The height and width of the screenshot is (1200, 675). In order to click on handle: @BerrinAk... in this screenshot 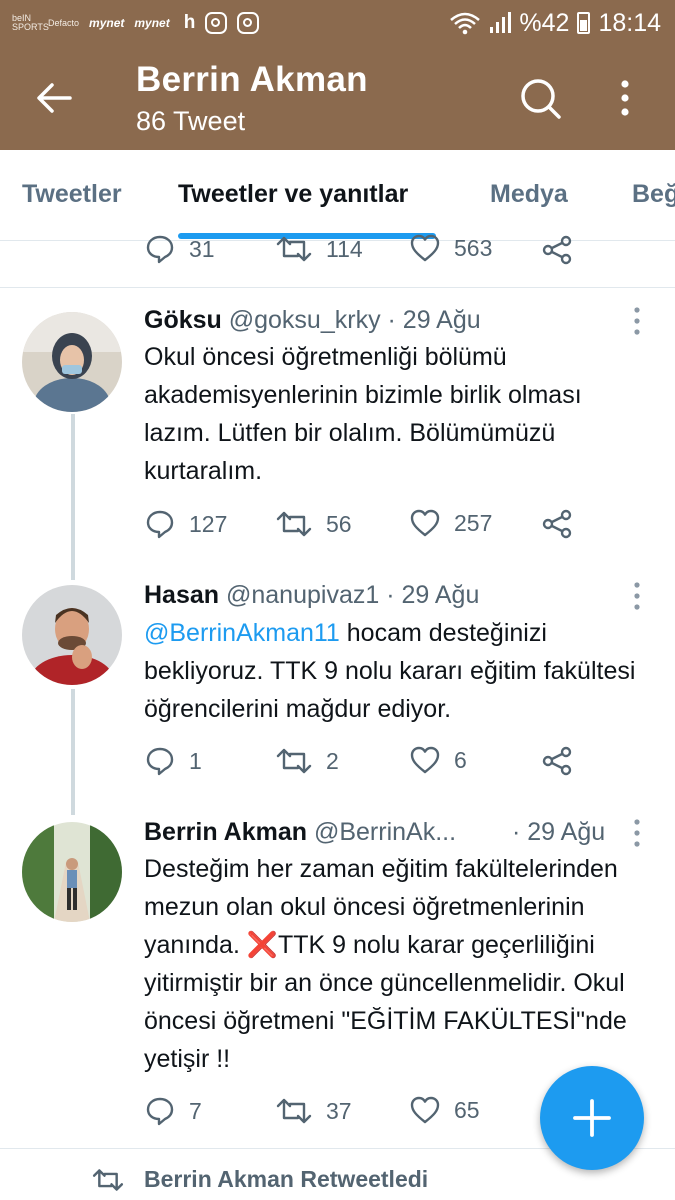, I will do `click(385, 832)`.